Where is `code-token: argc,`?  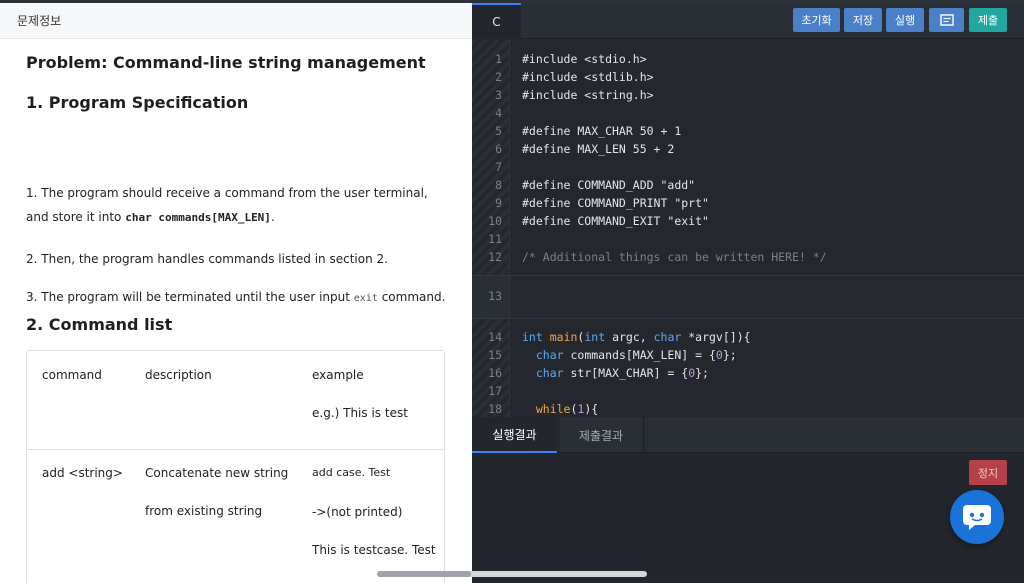
code-token: argc, is located at coordinates (629, 337).